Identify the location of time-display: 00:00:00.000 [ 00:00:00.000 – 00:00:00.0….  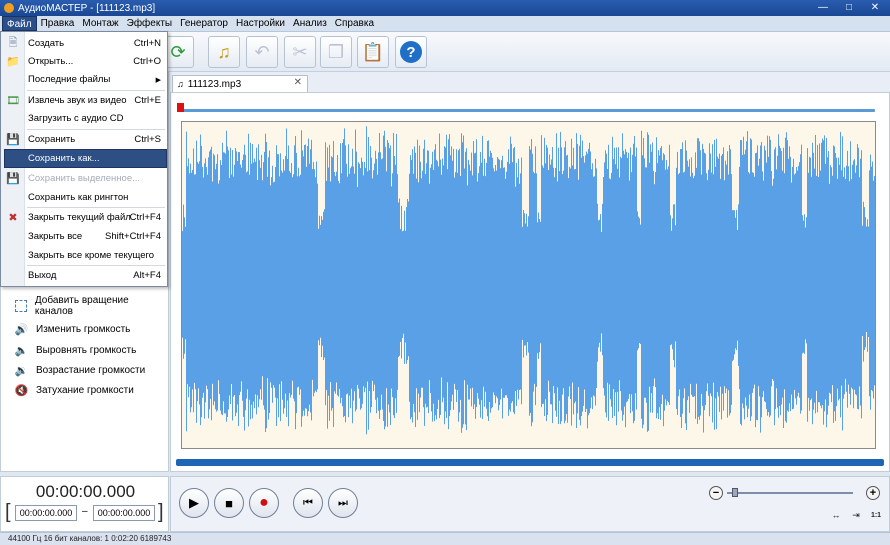
(84, 504).